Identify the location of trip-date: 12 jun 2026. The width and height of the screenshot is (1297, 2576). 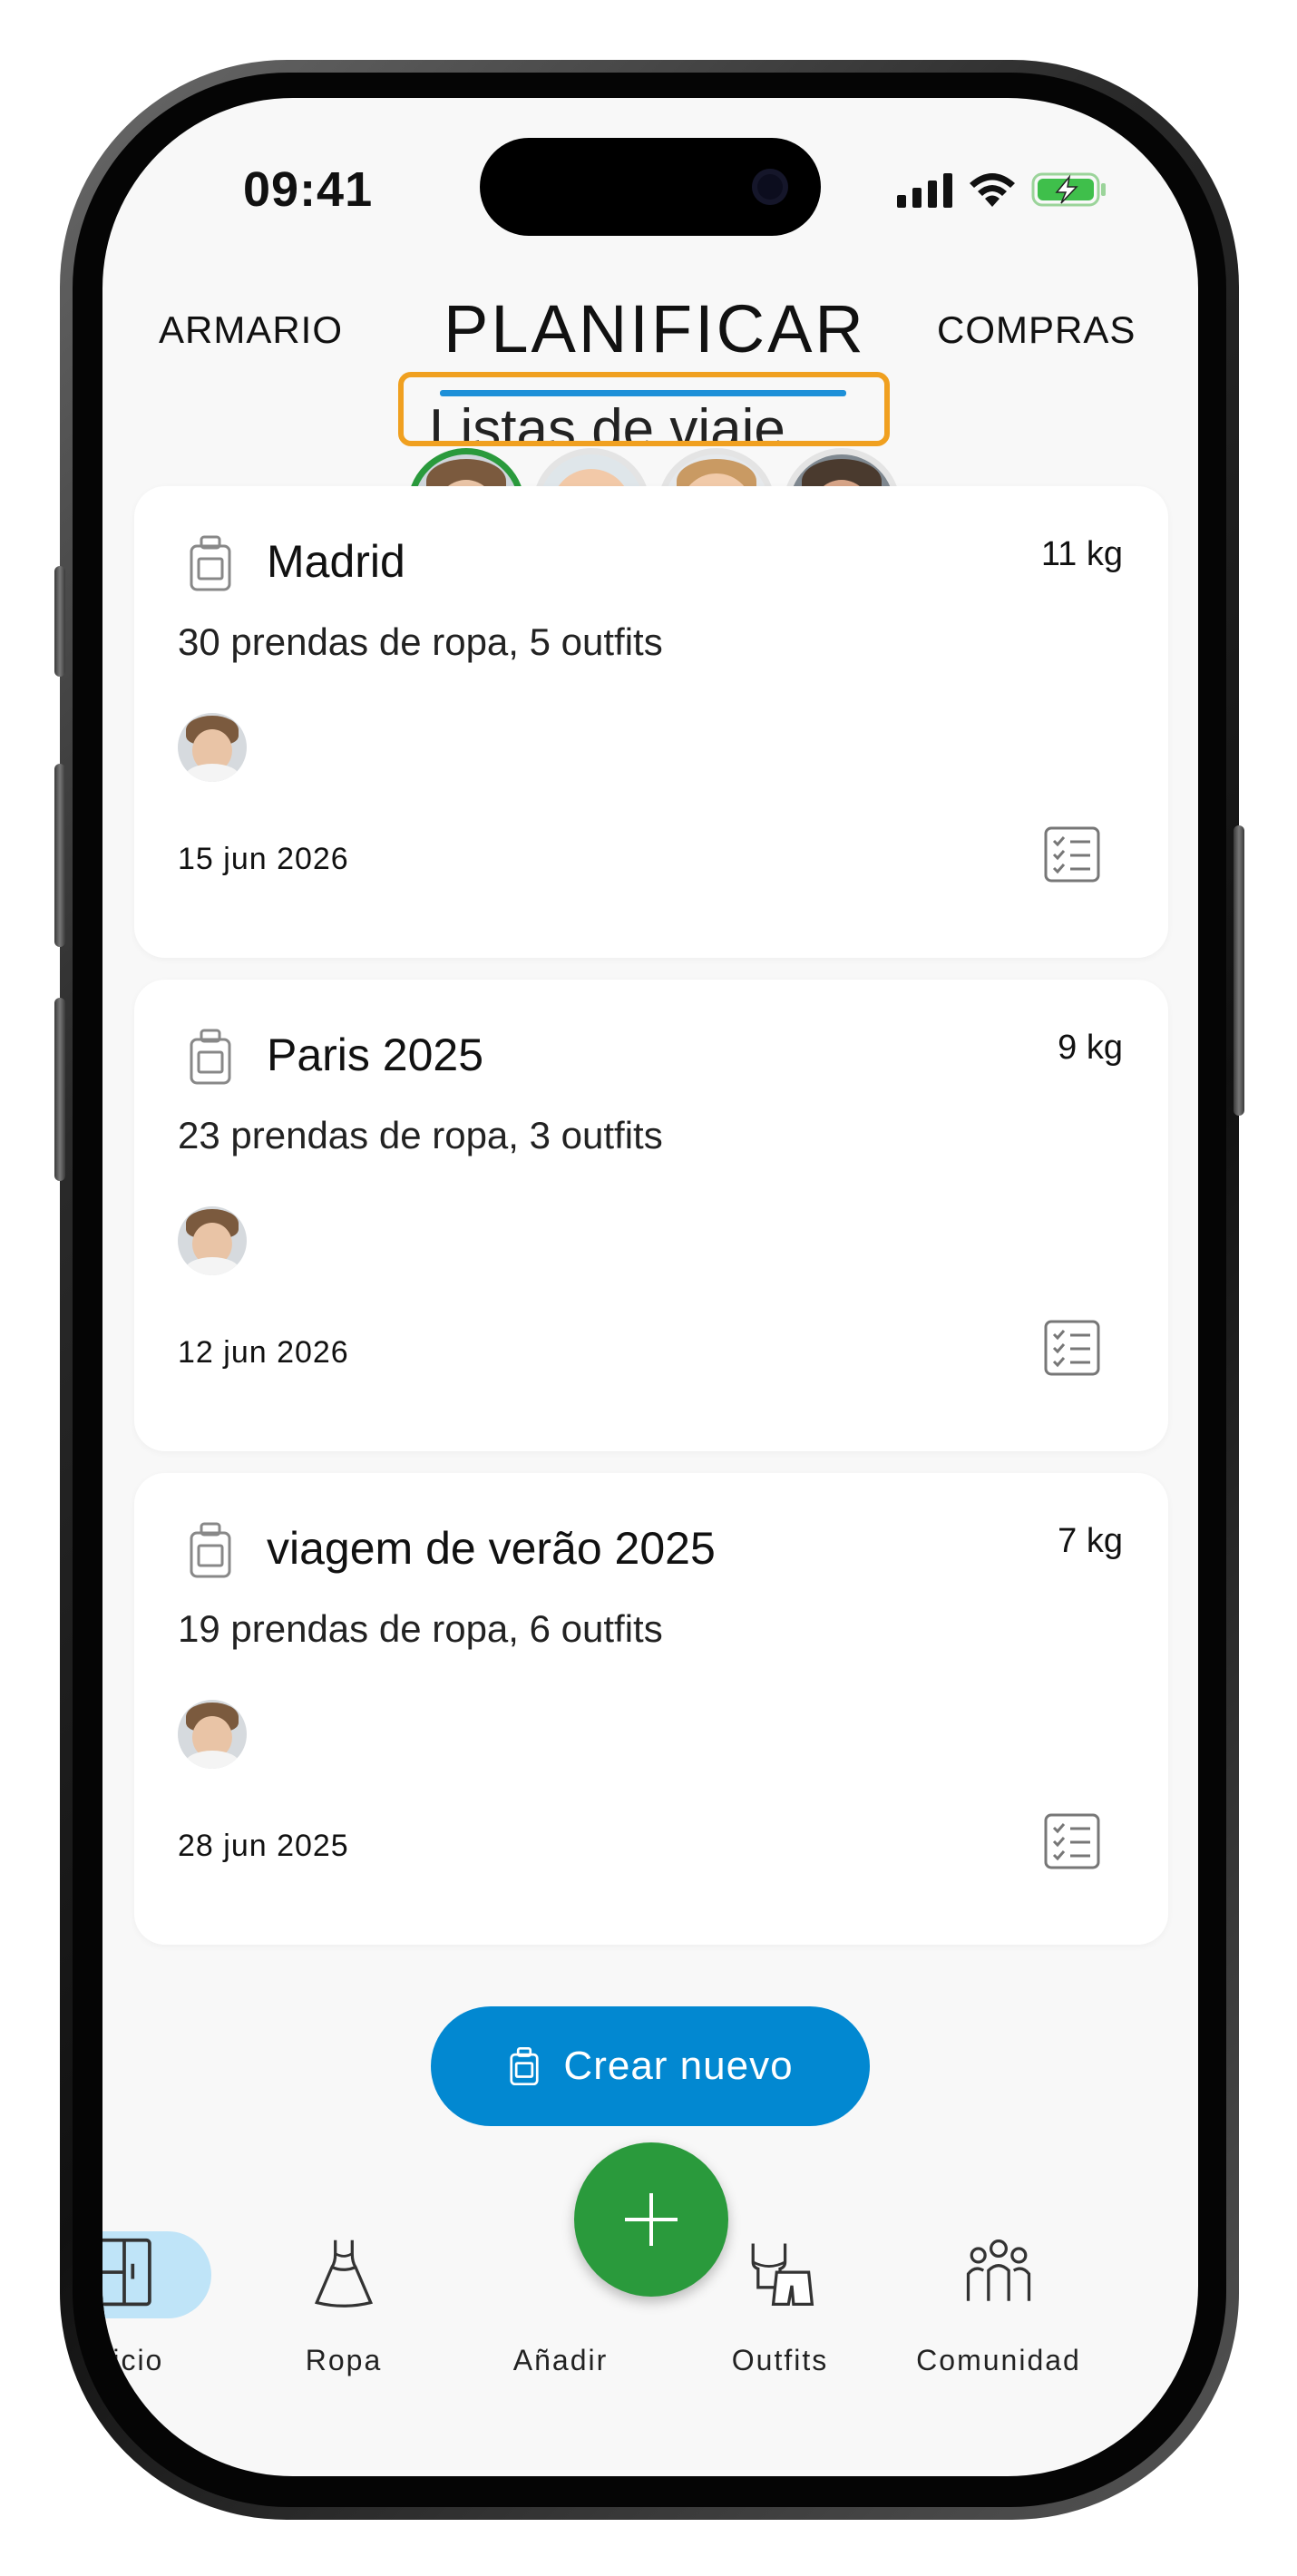
(263, 1352).